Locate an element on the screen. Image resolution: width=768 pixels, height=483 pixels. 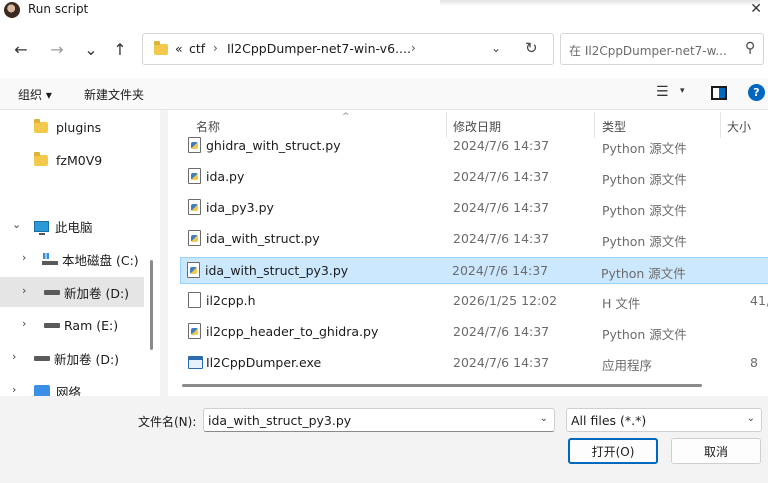
sidebar-item-new-volume-d: 新加卷 (D:) is located at coordinates (94, 358).